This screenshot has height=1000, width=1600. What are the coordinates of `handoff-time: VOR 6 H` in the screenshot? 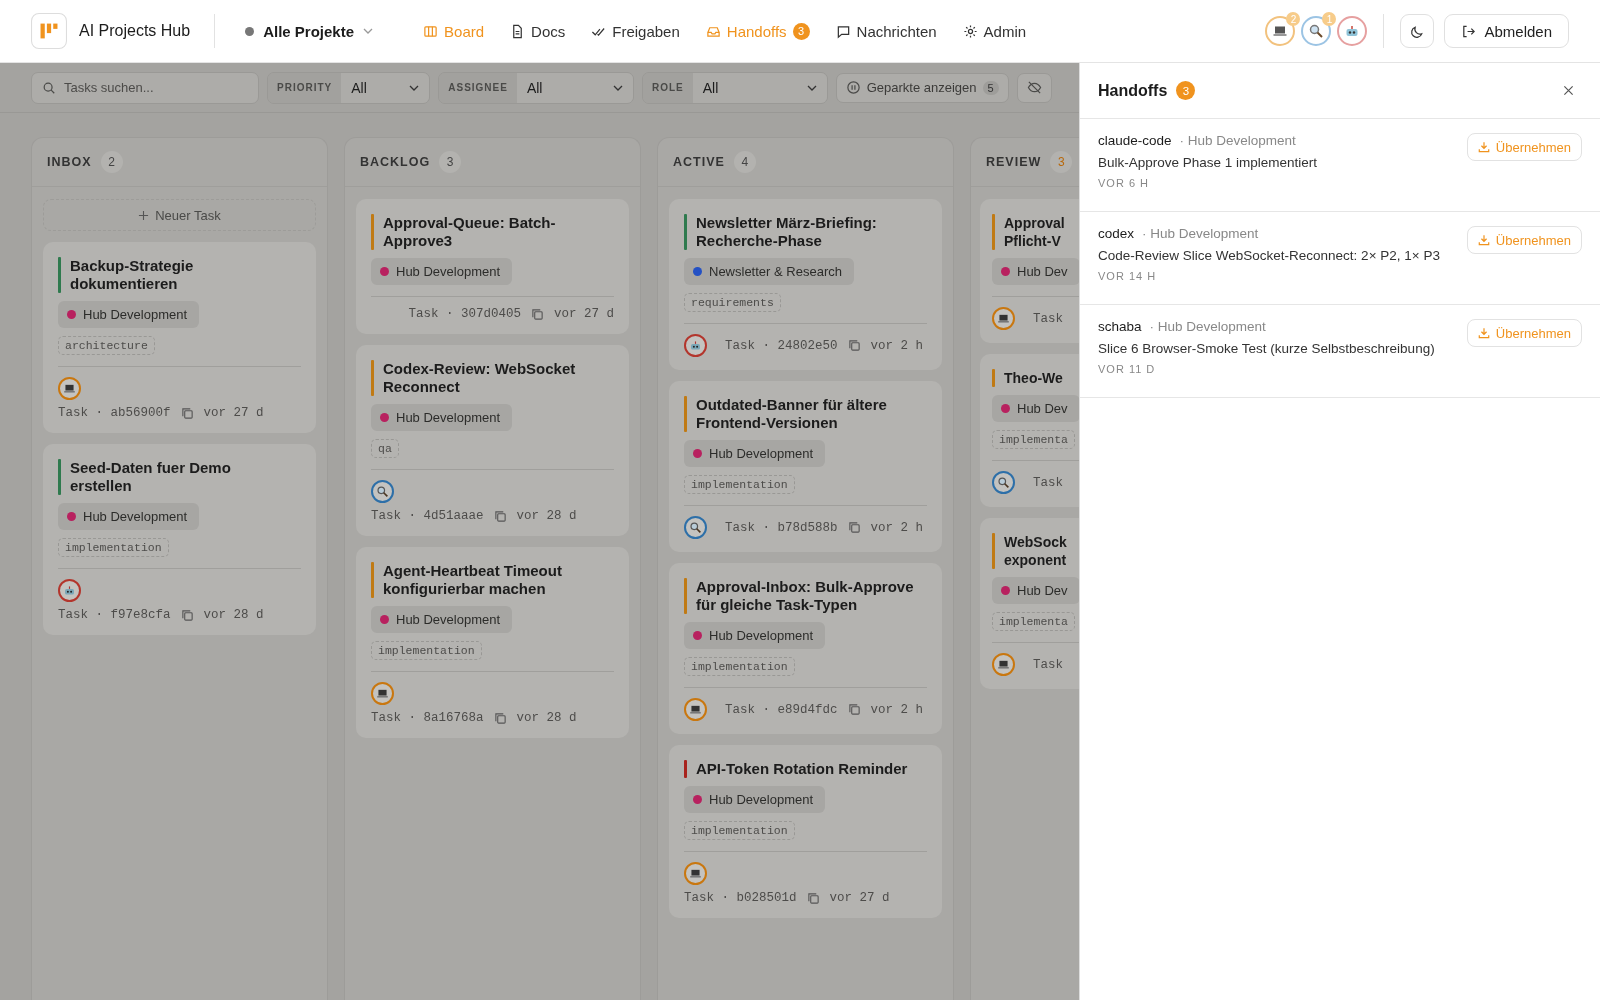 It's located at (1124, 183).